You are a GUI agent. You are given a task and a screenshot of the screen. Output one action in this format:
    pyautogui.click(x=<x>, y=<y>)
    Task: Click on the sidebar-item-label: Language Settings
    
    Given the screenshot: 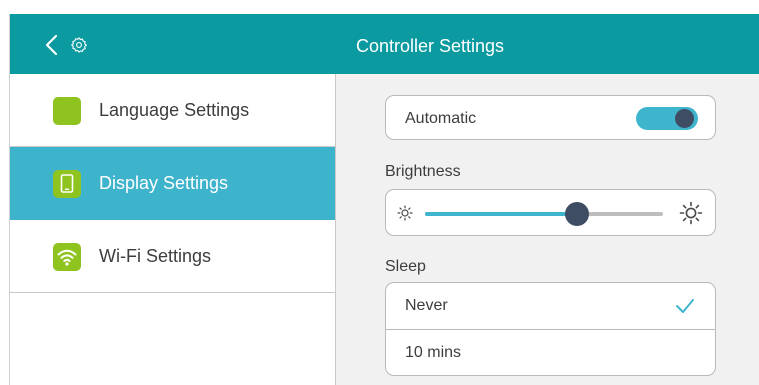 What is the action you would take?
    pyautogui.click(x=174, y=110)
    